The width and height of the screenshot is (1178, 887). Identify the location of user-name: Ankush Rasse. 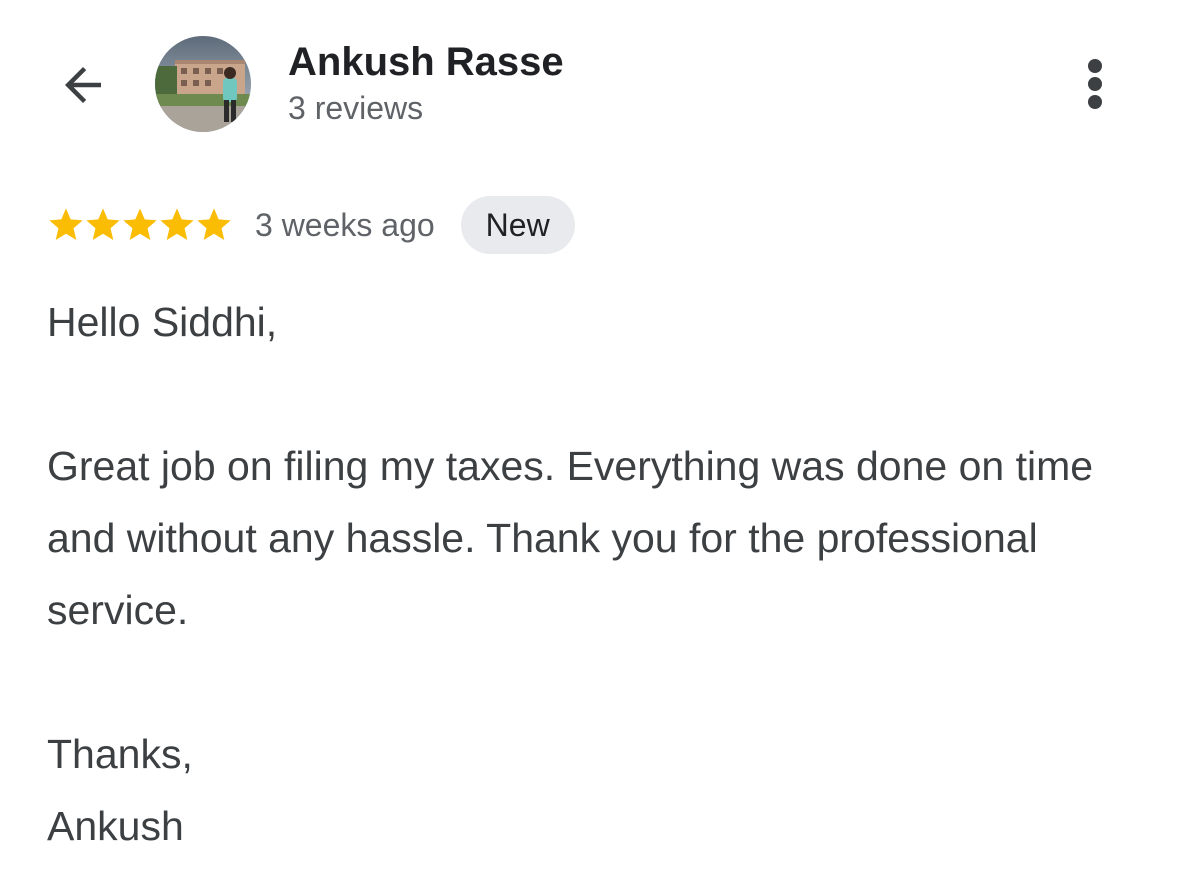
(426, 62).